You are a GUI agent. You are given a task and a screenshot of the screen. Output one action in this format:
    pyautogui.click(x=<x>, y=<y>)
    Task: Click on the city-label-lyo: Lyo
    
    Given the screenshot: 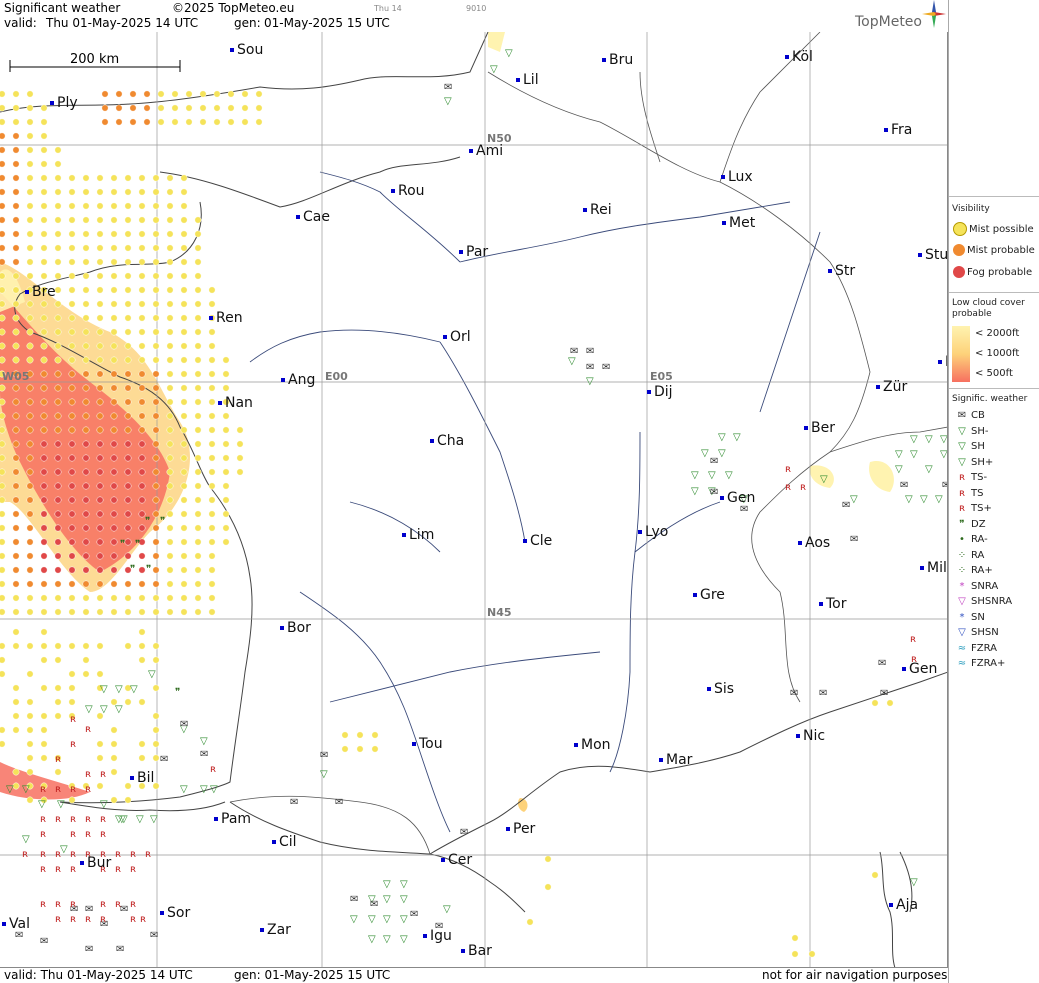 What is the action you would take?
    pyautogui.click(x=656, y=532)
    